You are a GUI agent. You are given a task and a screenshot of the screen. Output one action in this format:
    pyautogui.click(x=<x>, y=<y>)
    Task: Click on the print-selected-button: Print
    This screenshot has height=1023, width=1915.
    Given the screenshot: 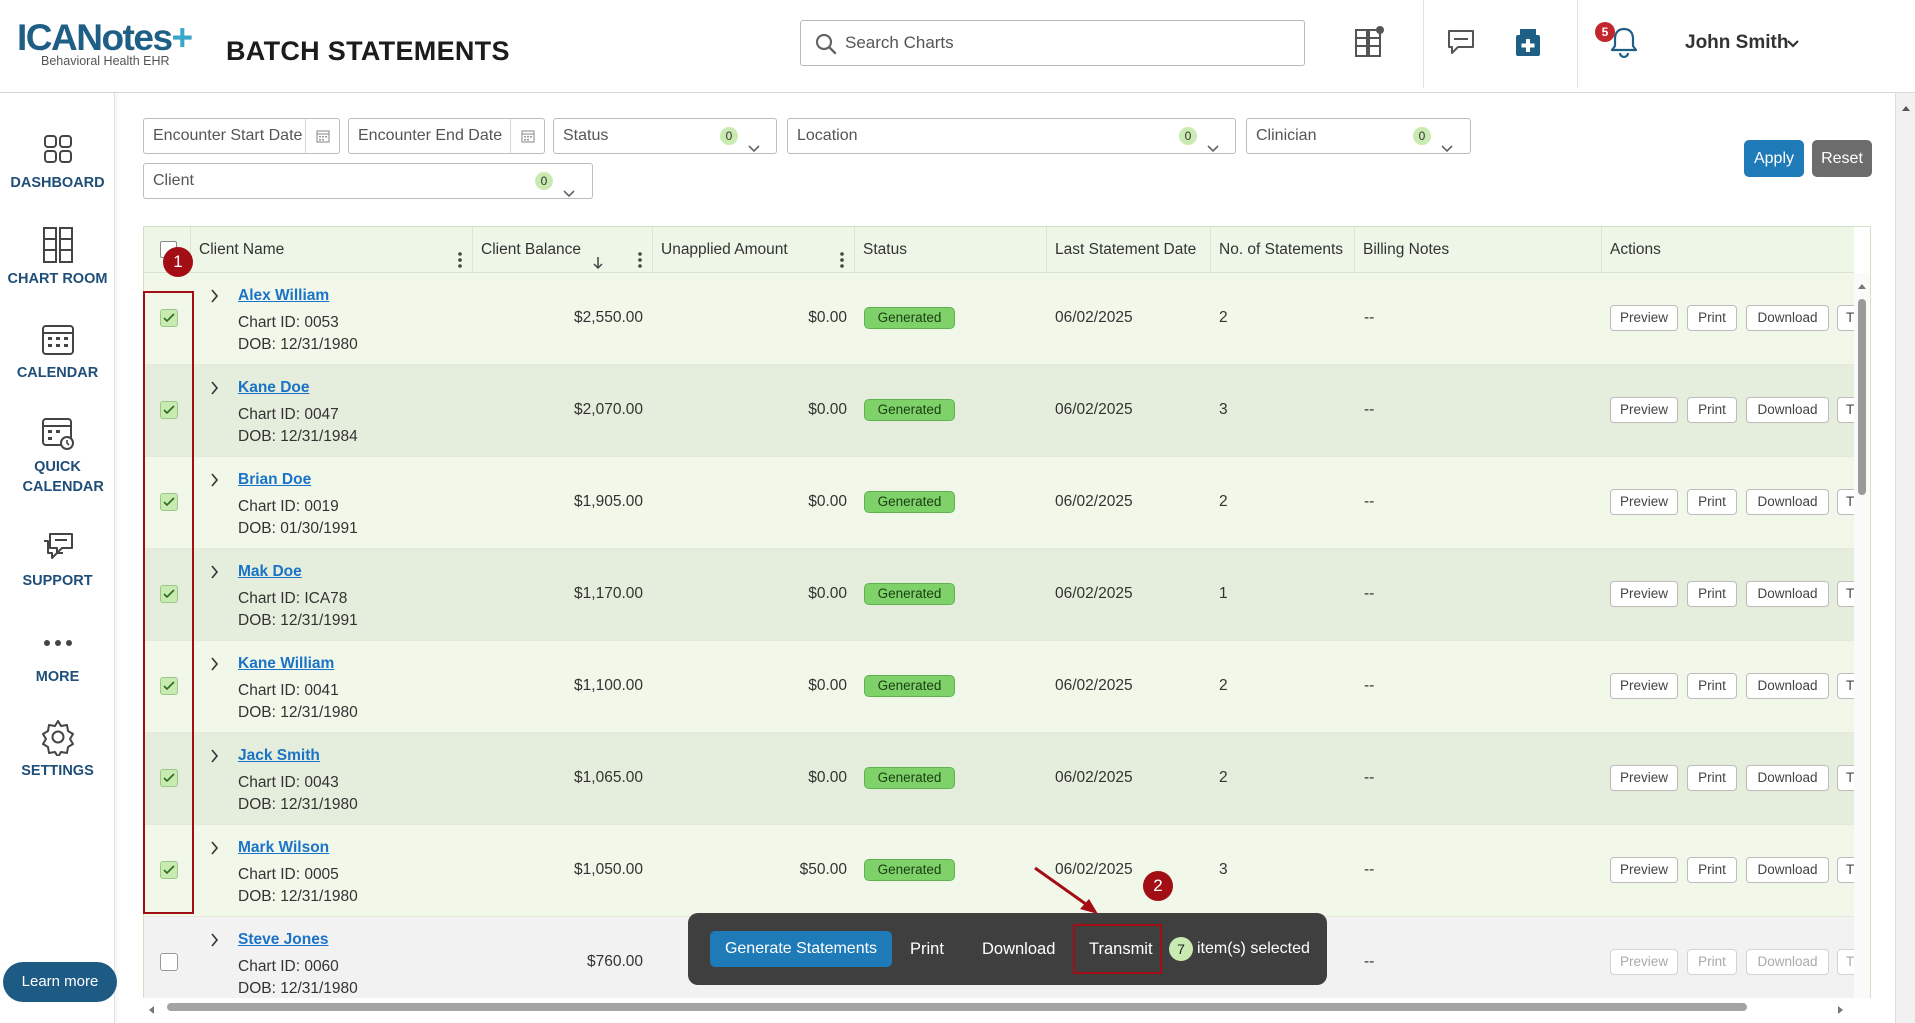 What is the action you would take?
    pyautogui.click(x=927, y=949)
    